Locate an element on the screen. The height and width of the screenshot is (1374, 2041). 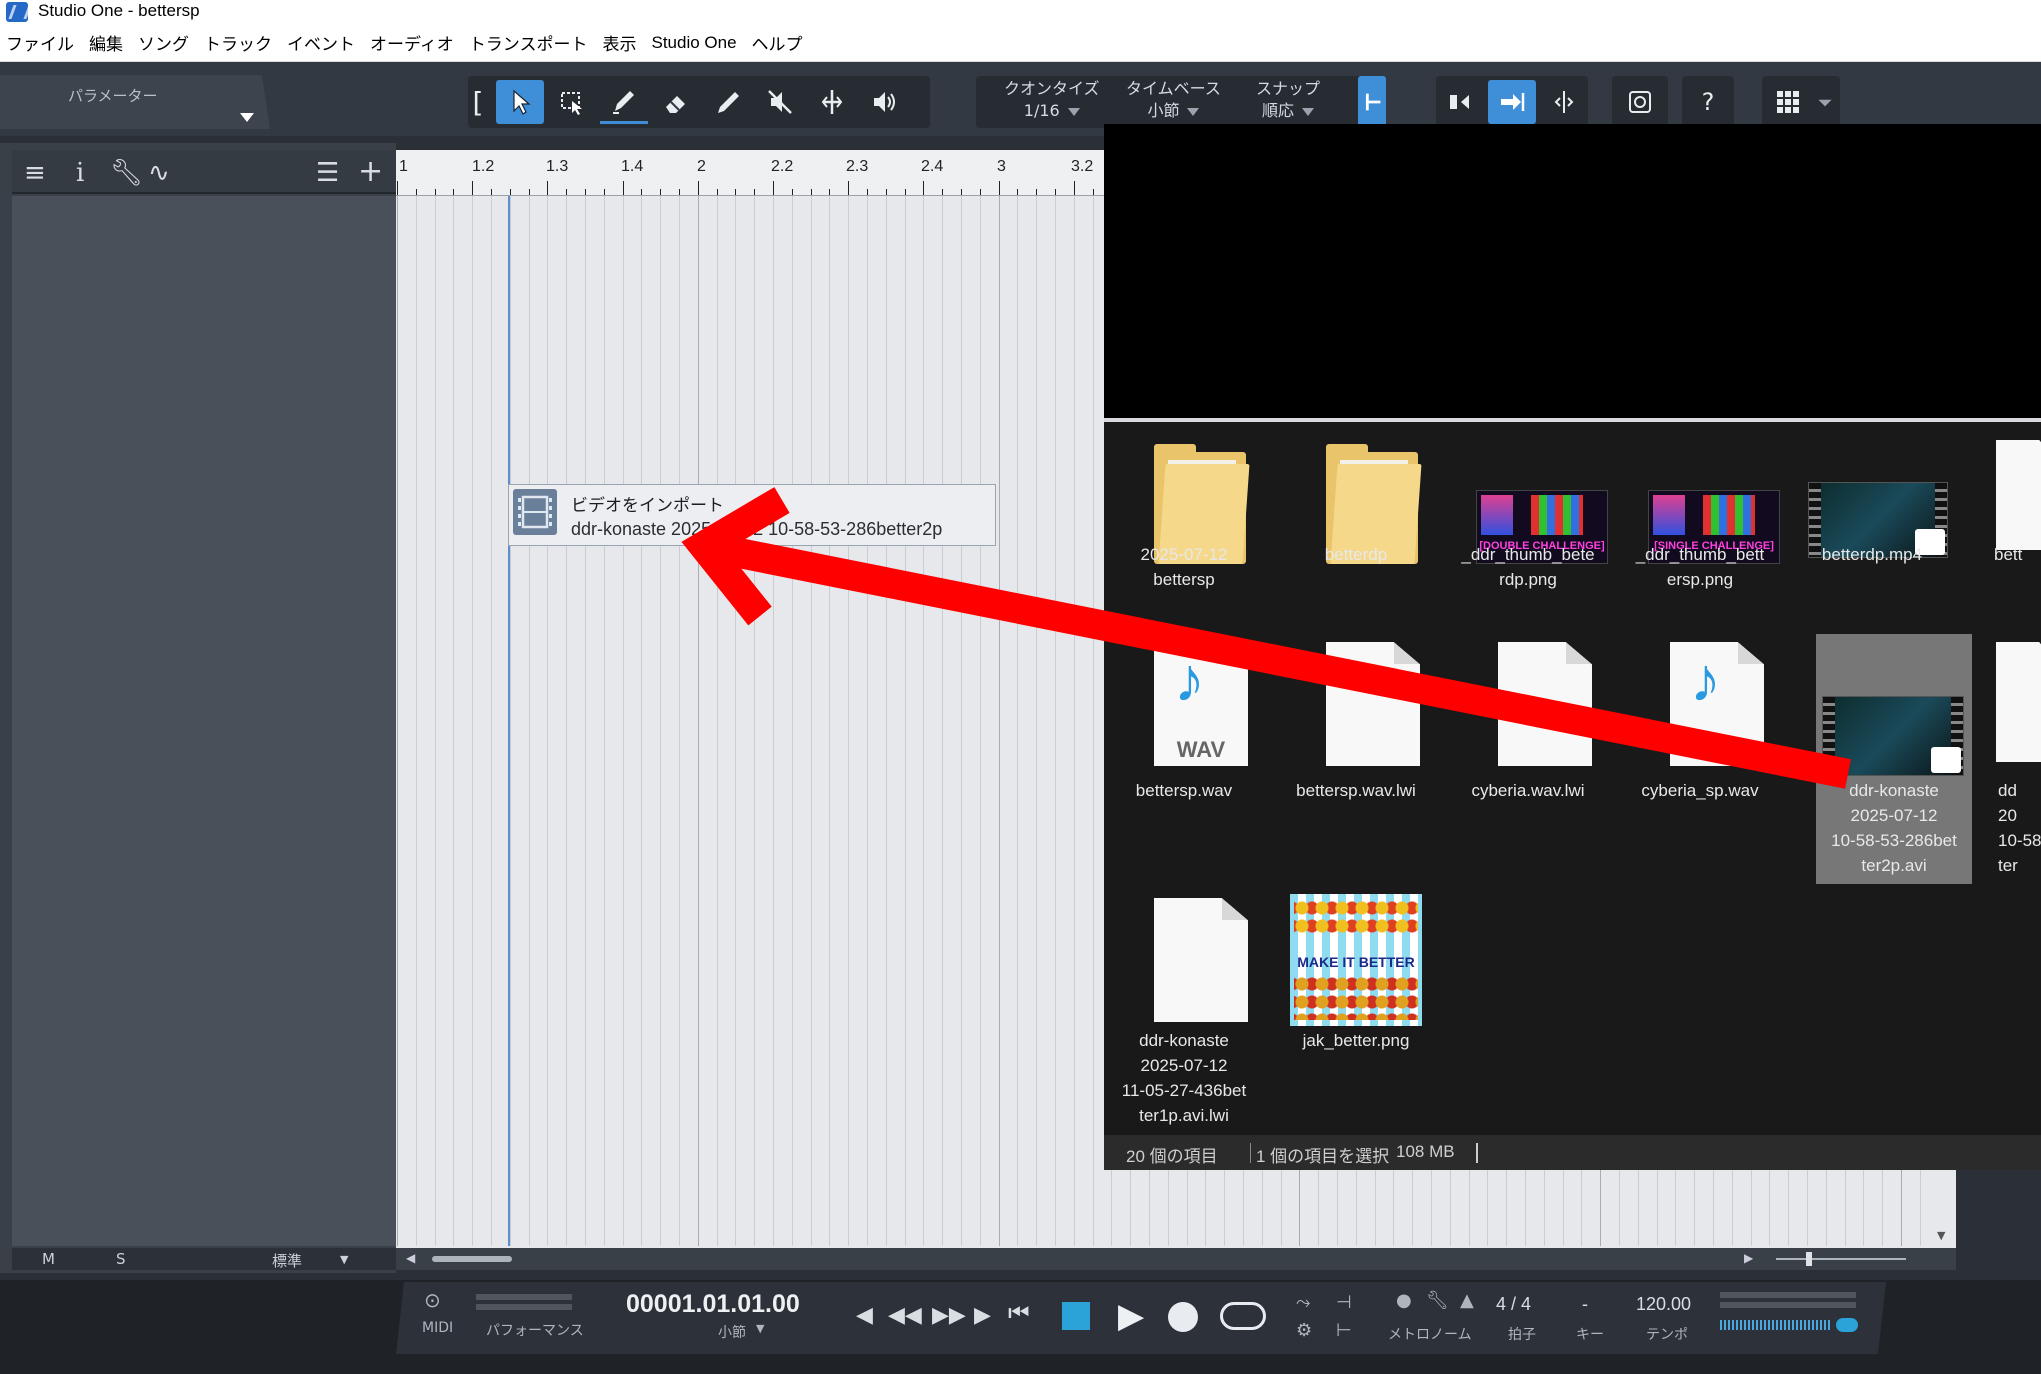
metronome-settings-icon: ⚙ is located at coordinates (1304, 1330).